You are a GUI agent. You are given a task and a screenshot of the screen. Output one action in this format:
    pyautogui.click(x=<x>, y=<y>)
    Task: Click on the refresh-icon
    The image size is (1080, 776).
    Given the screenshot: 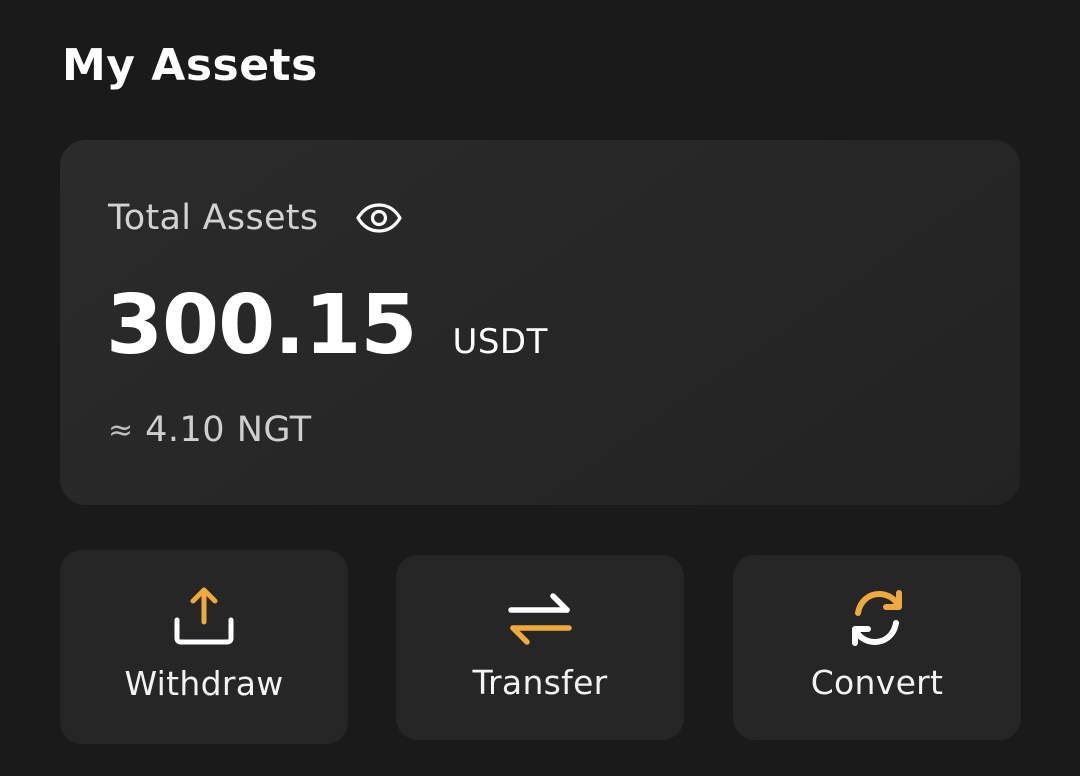 What is the action you would take?
    pyautogui.click(x=877, y=618)
    